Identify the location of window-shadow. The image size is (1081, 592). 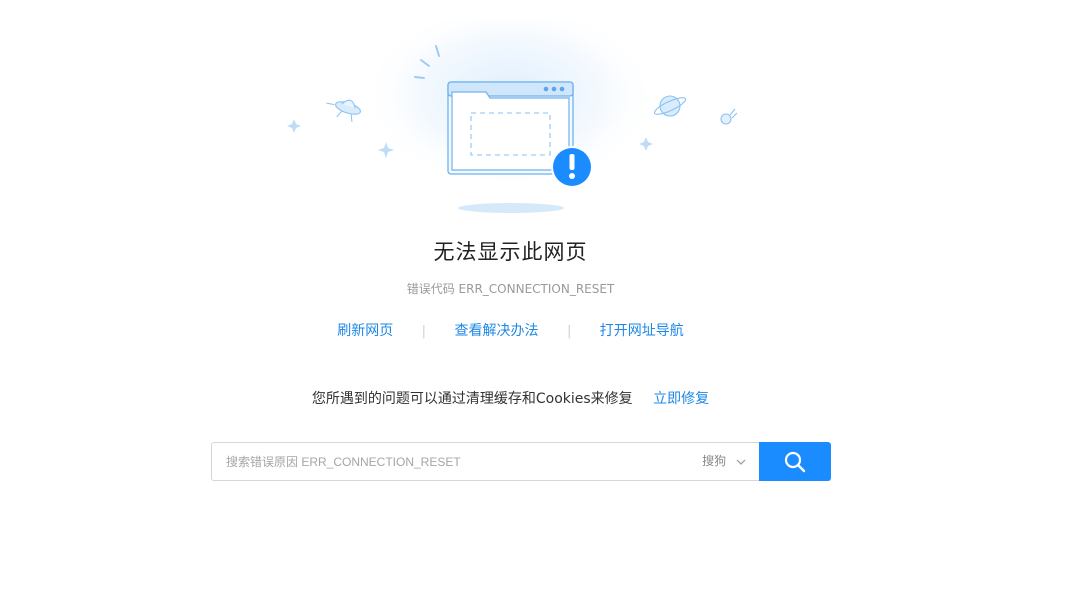
(511, 208).